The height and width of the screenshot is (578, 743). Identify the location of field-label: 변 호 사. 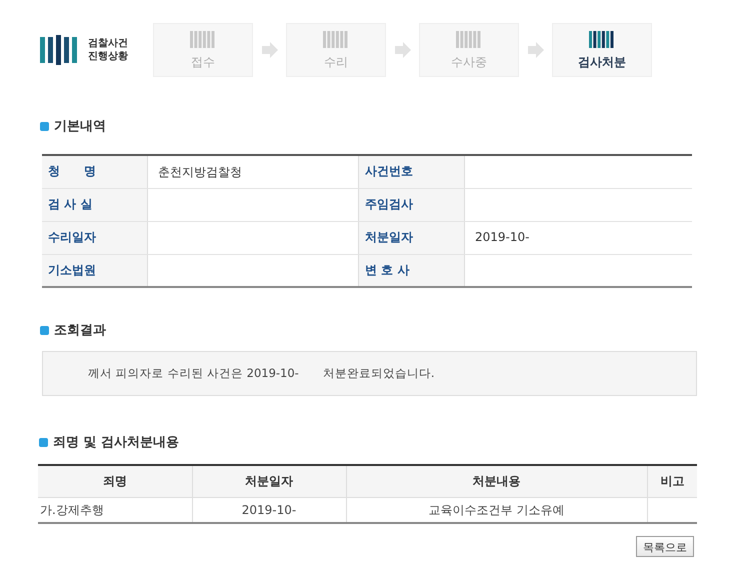
(411, 270).